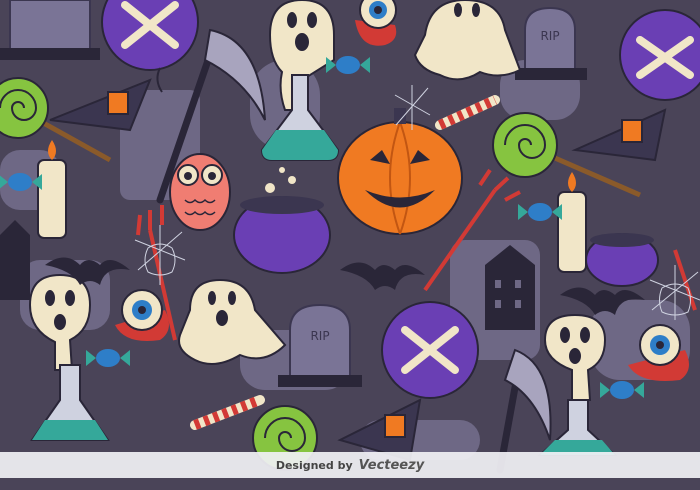  Describe the element at coordinates (282, 220) in the screenshot. I see `cauldron` at that location.